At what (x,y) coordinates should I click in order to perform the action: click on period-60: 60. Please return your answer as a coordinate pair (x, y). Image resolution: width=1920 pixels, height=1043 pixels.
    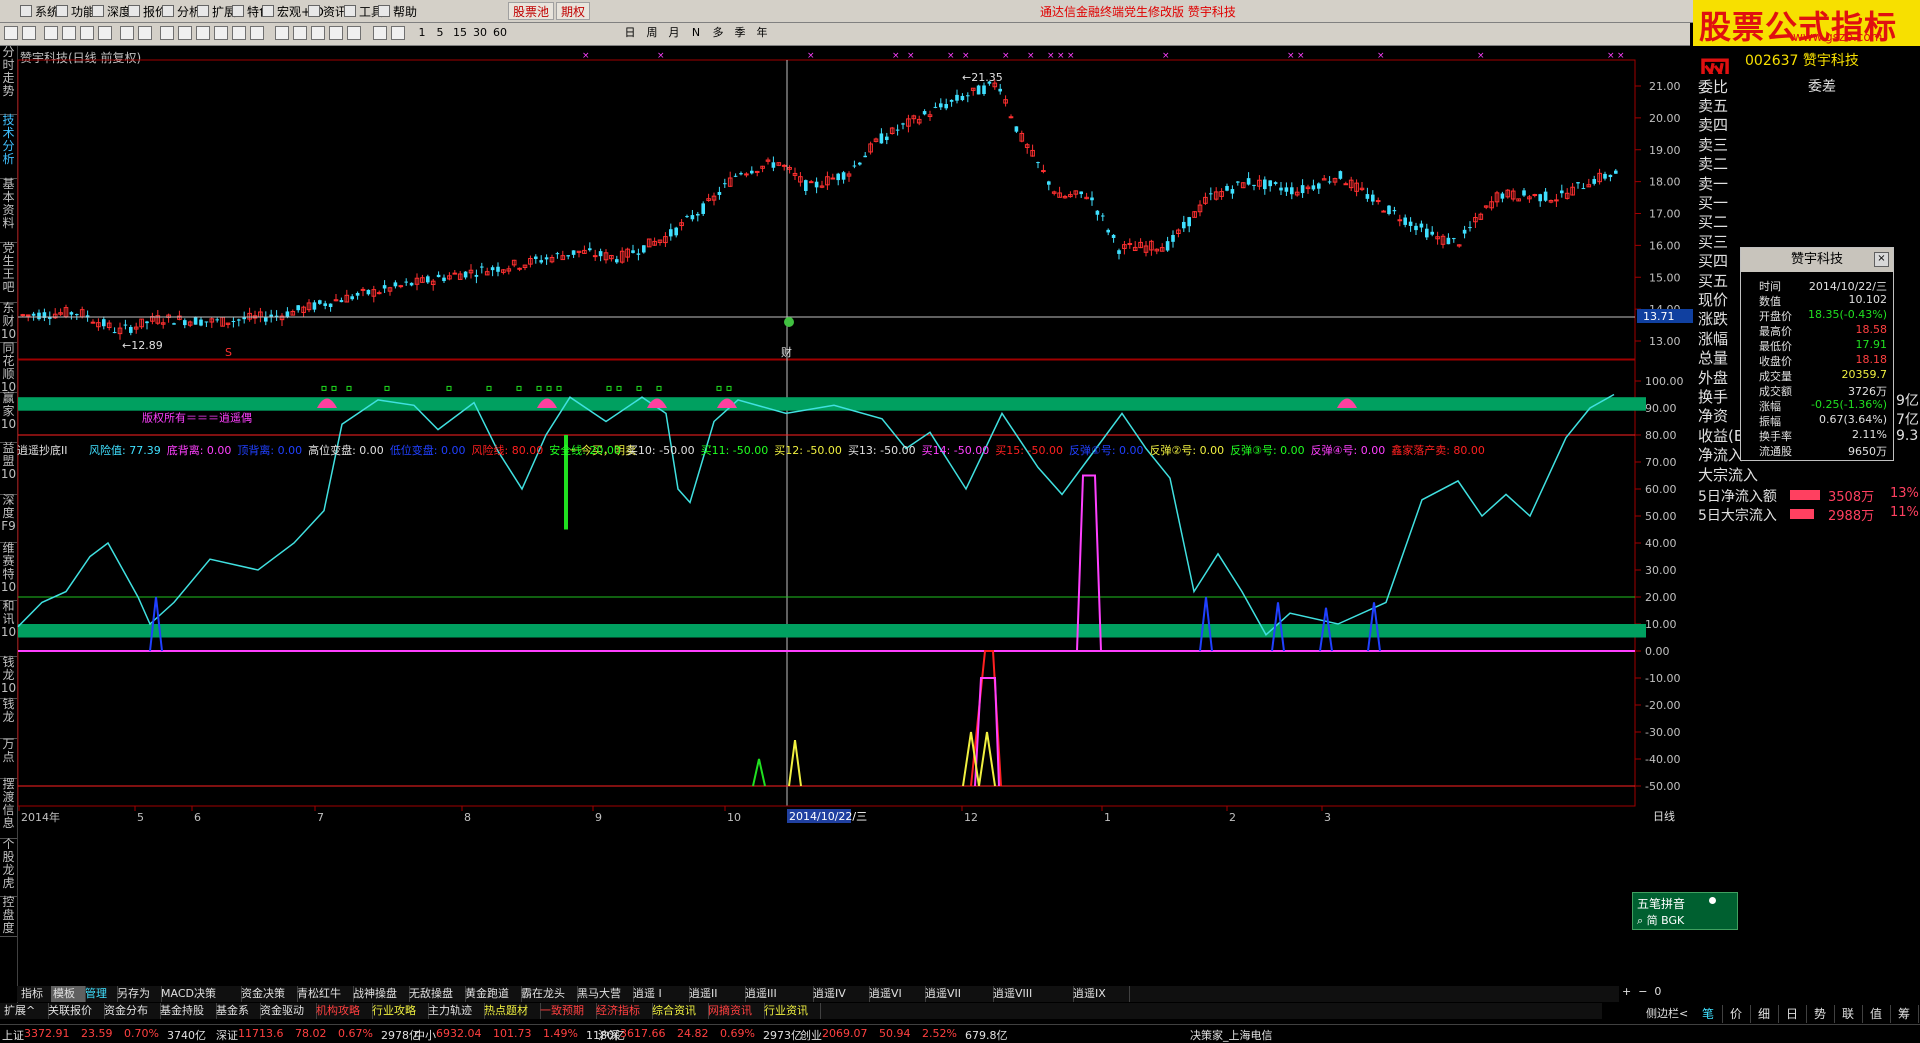
    Looking at the image, I should click on (500, 33).